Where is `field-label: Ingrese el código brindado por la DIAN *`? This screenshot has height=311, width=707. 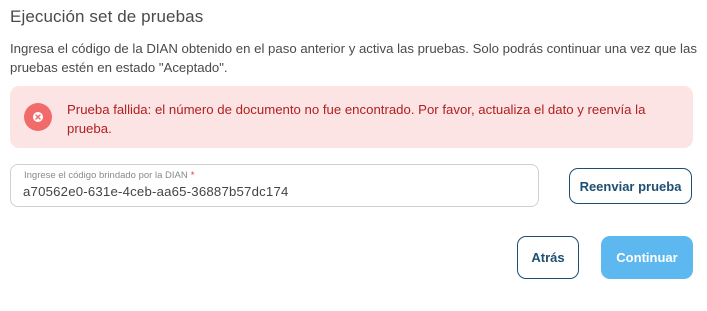
field-label: Ingrese el código brindado por la DIAN * is located at coordinates (109, 175).